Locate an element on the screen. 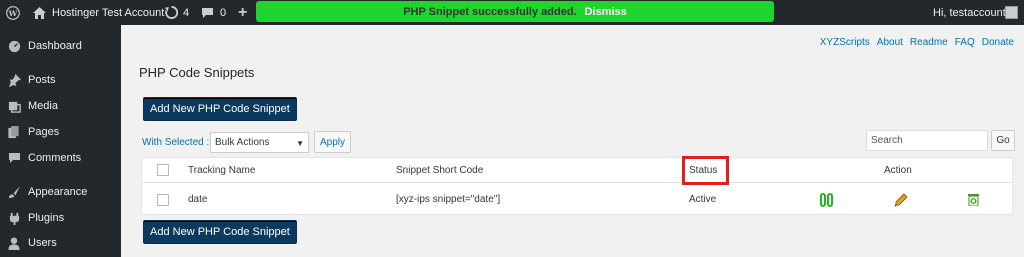 This screenshot has height=257, width=1024. header-tracking-name: Tracking Name is located at coordinates (222, 170).